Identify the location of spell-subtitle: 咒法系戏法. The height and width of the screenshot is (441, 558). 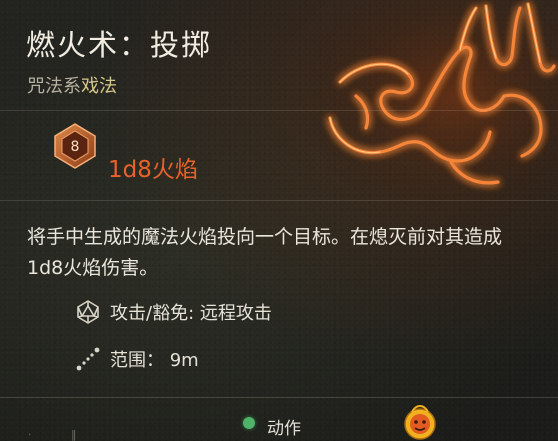
(72, 85).